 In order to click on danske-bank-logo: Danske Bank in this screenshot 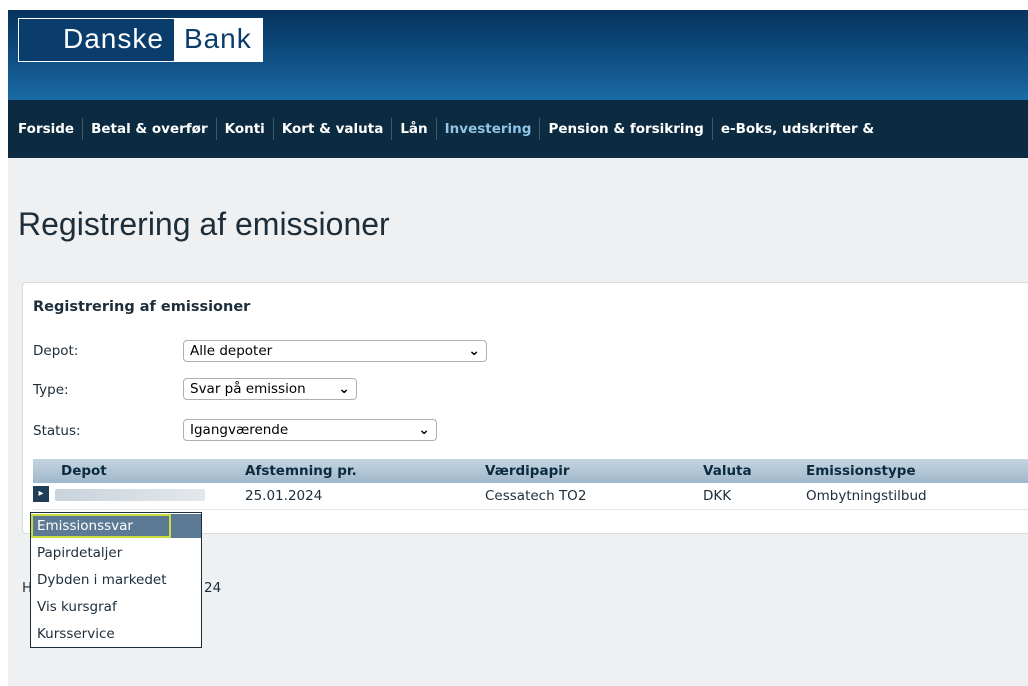, I will do `click(140, 40)`.